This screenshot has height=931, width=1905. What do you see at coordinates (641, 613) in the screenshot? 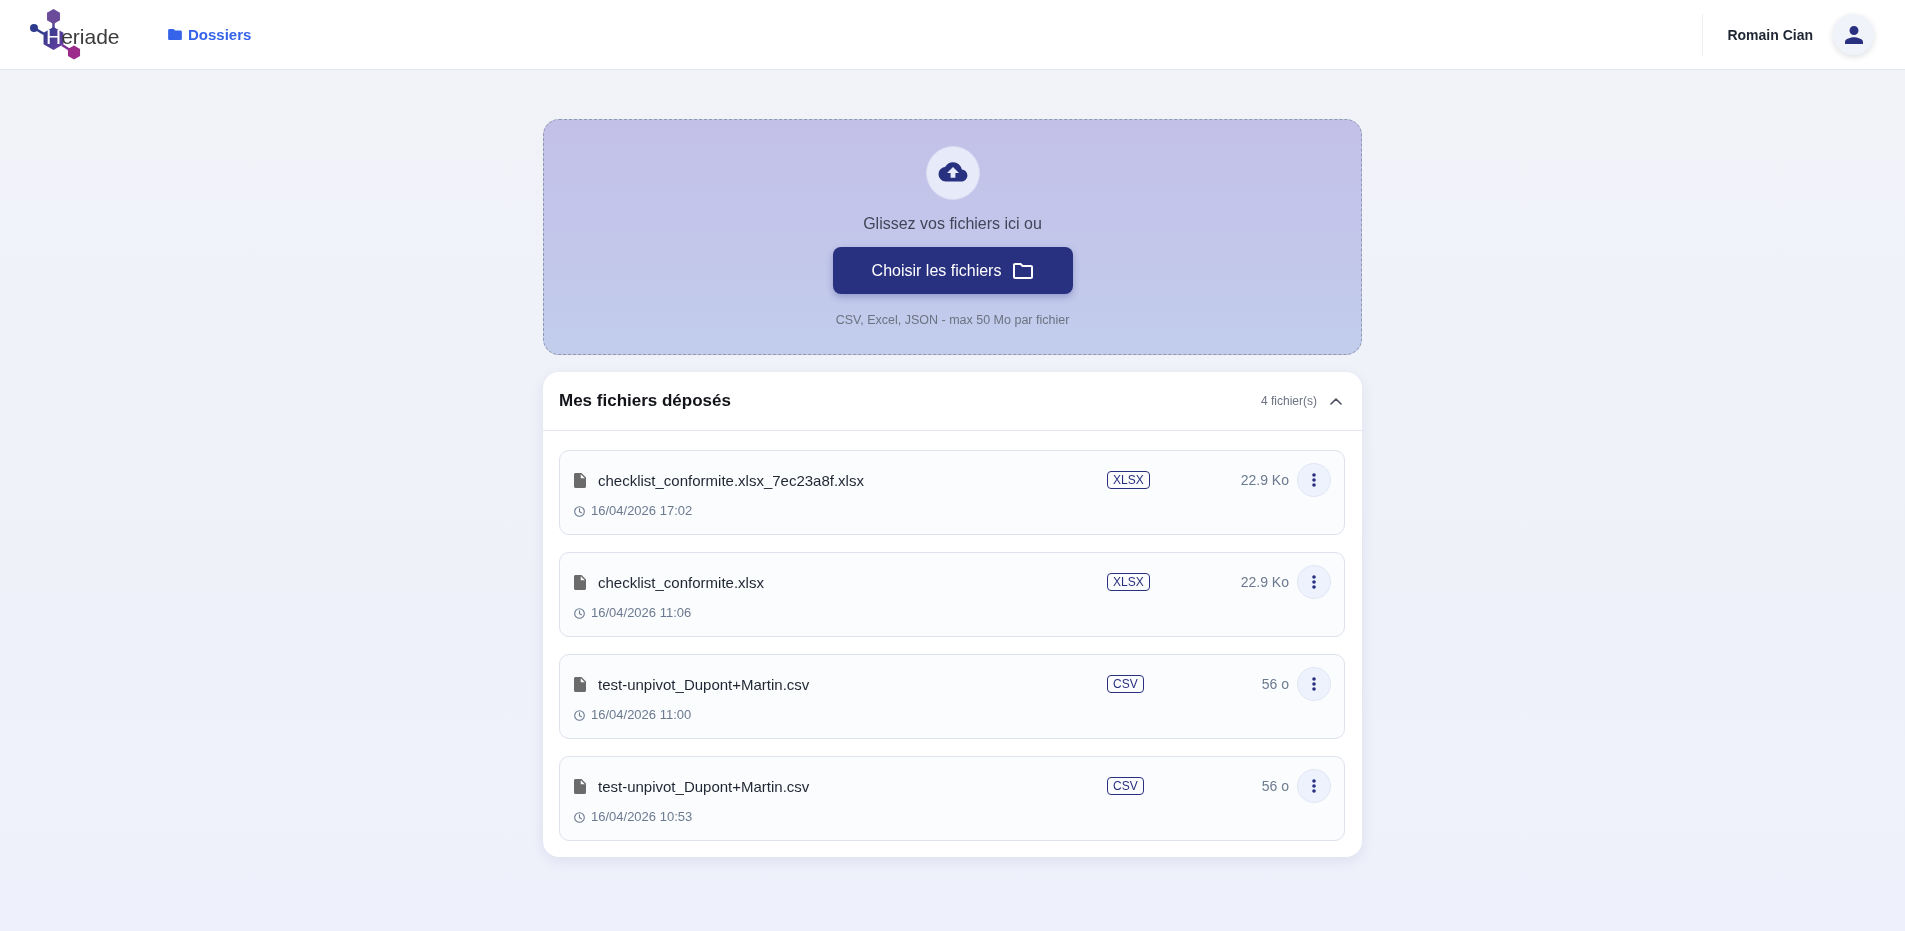
I see `upload-date: 16/04/2026 11:06` at bounding box center [641, 613].